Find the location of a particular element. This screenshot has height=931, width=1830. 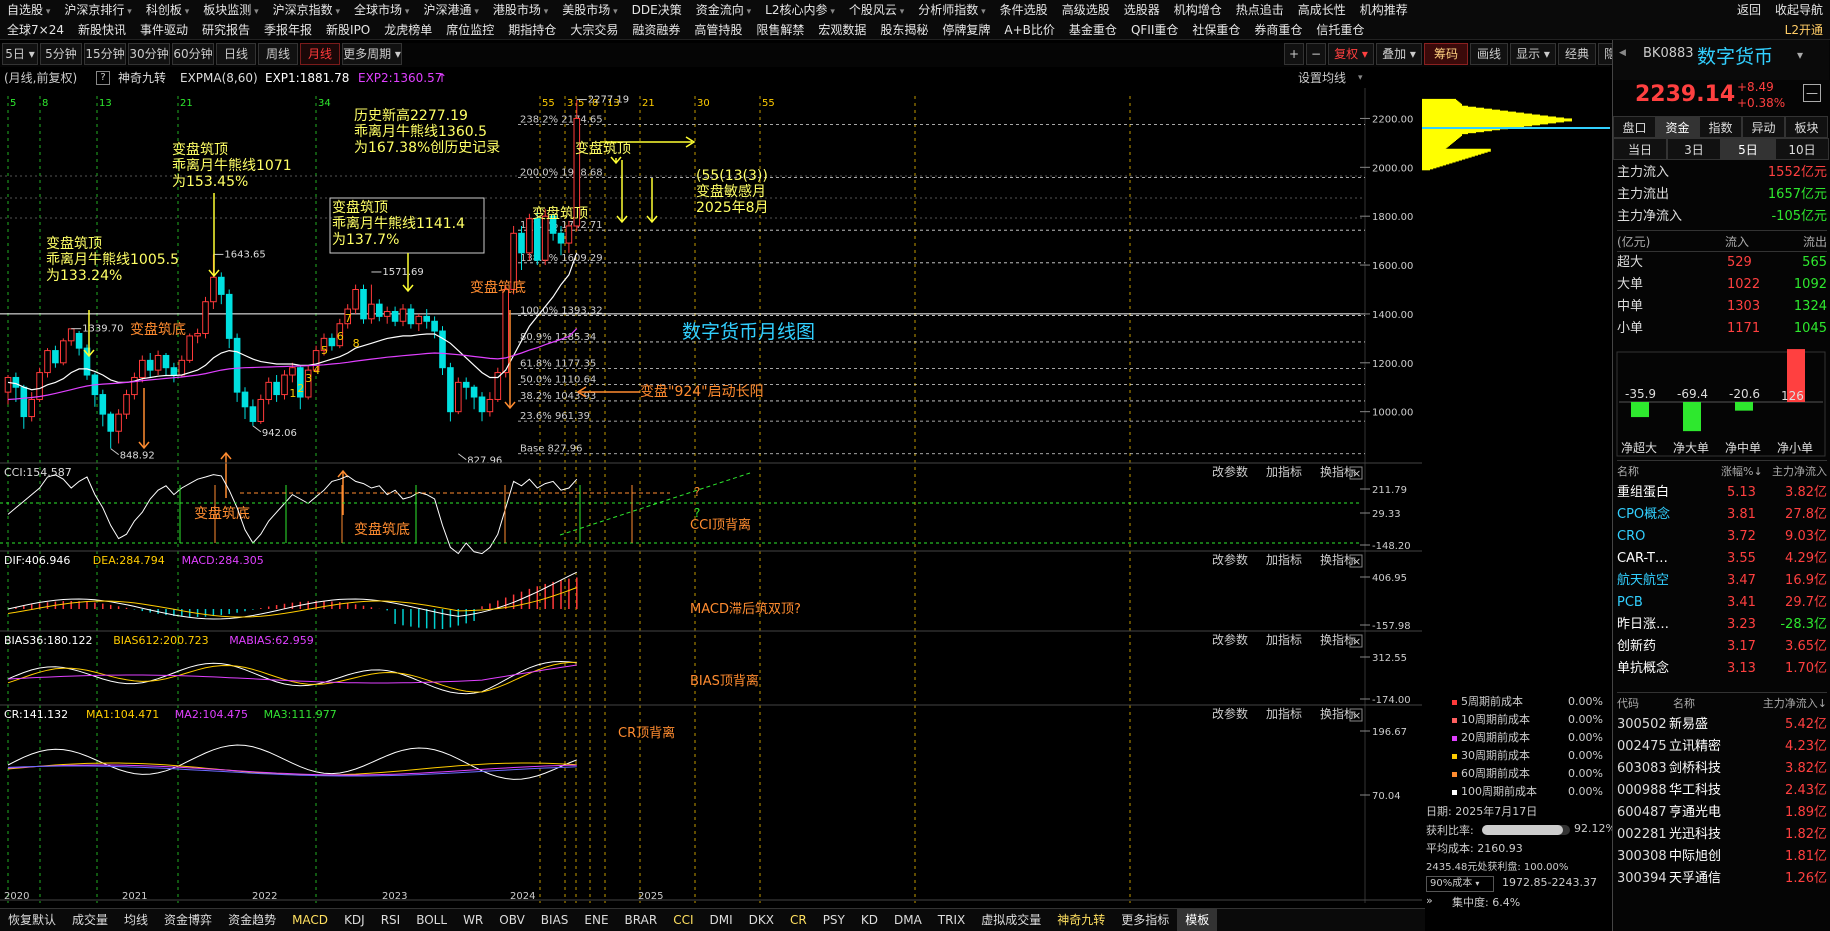

indicator-tab-4: 资金趋势 is located at coordinates (252, 920).